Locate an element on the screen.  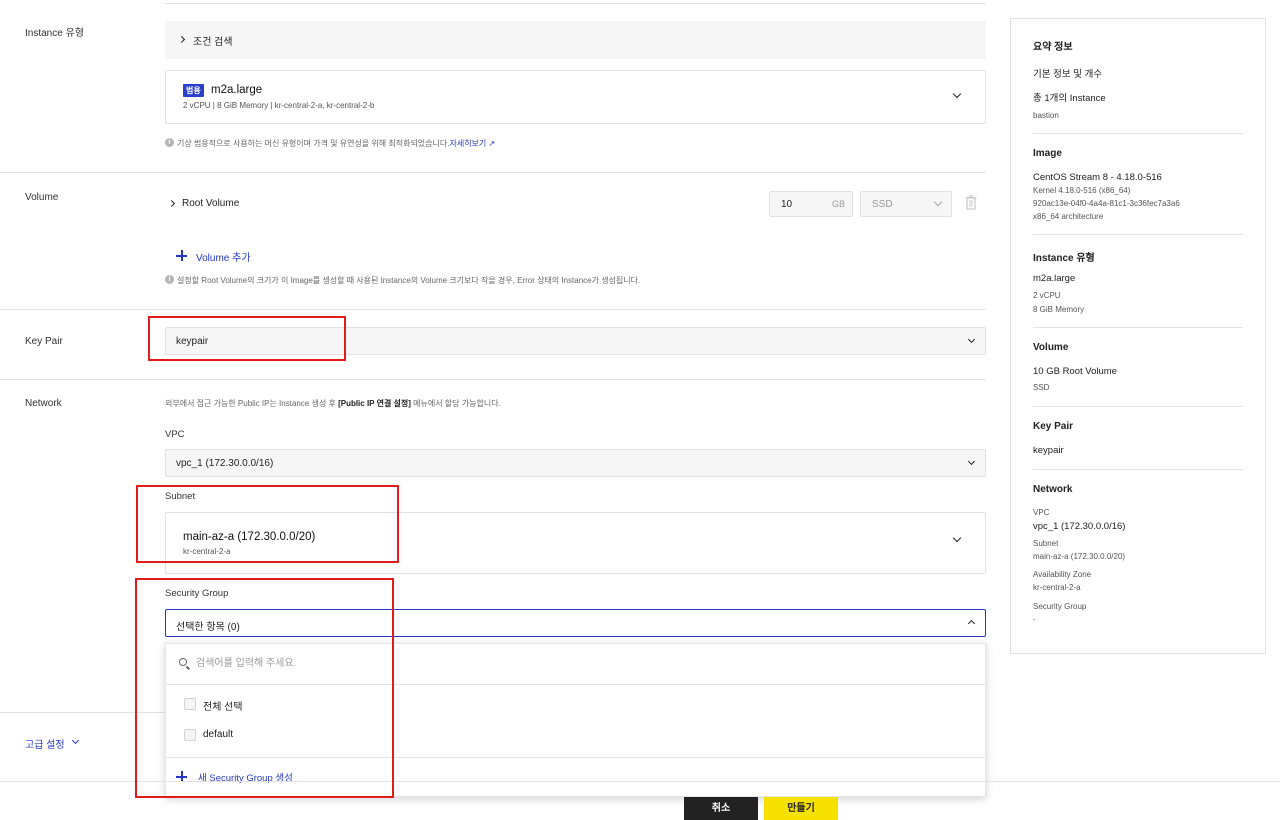
summary-type-mem: 8 GiB Memory is located at coordinates (1059, 309).